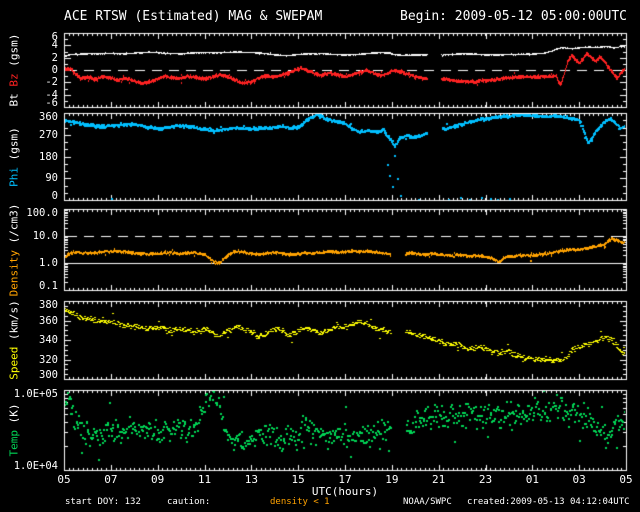 Image resolution: width=640 pixels, height=512 pixels. What do you see at coordinates (35, 394) in the screenshot?
I see `ytick-label: 1.0E+05` at bounding box center [35, 394].